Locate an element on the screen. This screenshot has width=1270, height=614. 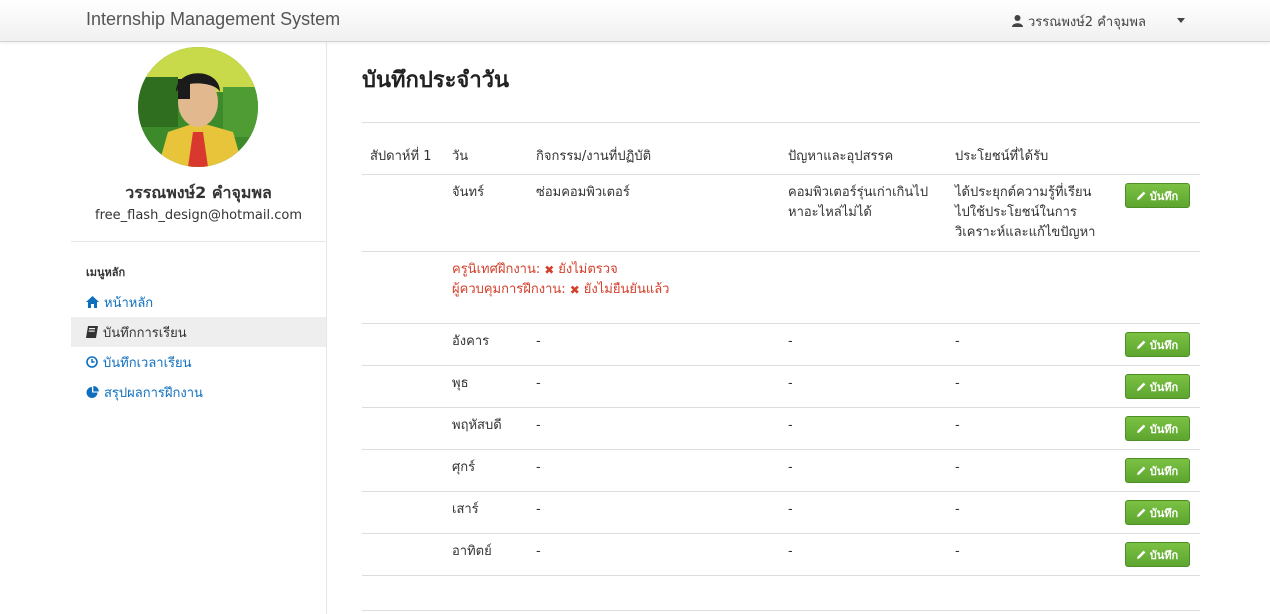
sidebar-item-home: หน้าหลัก is located at coordinates (198, 302).